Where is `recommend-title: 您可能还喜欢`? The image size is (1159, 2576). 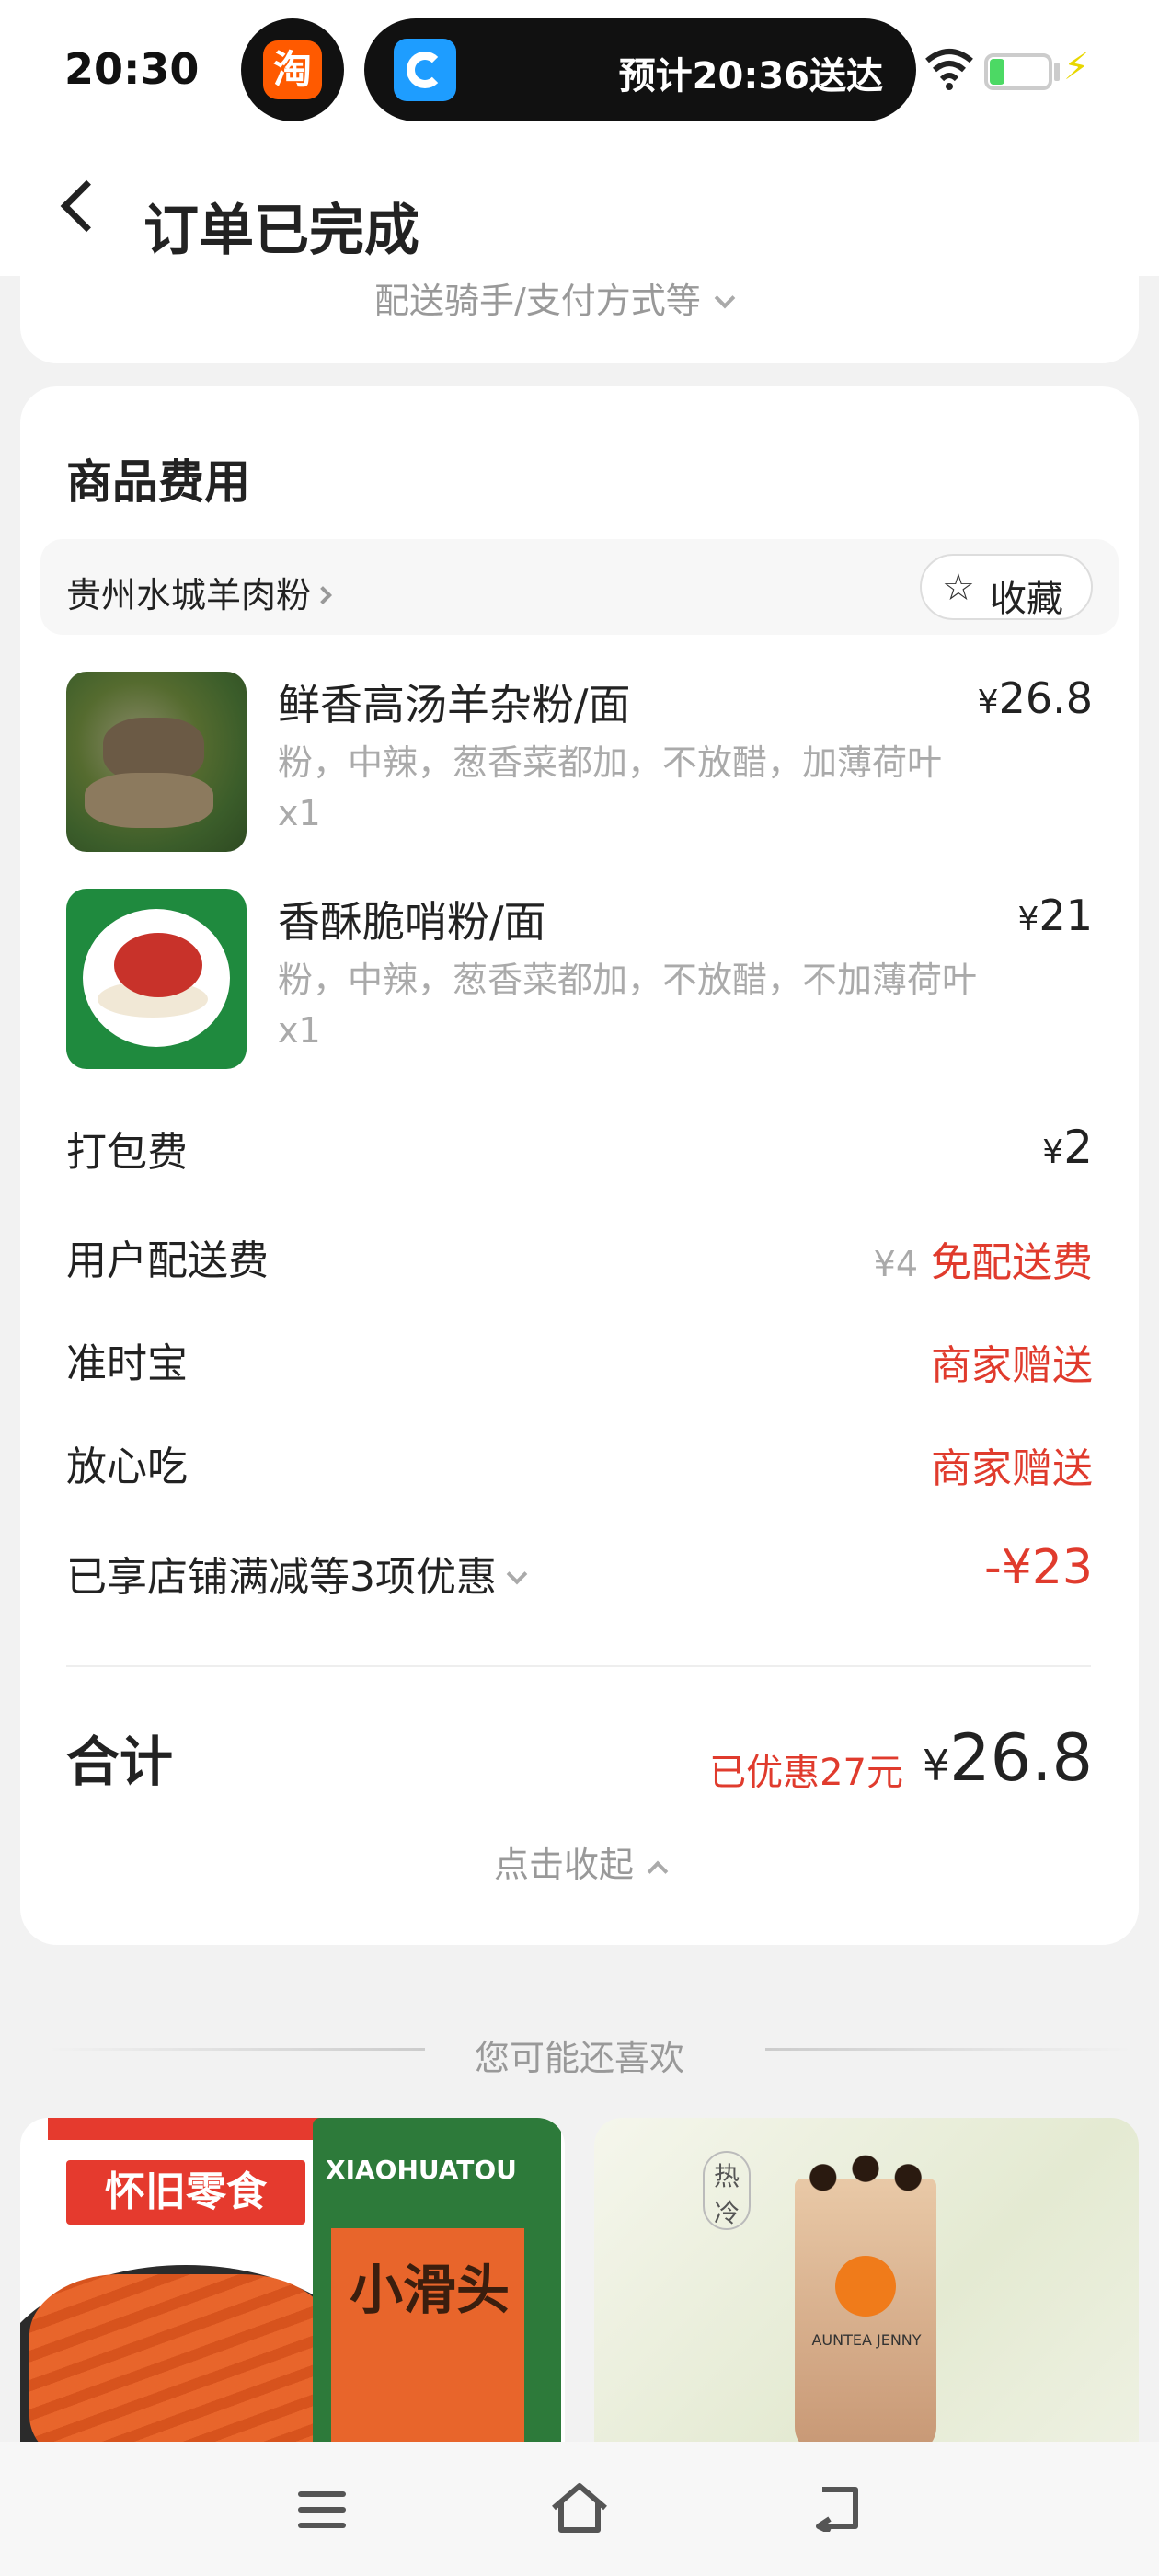
recommend-title: 您可能还喜欢 is located at coordinates (579, 2058).